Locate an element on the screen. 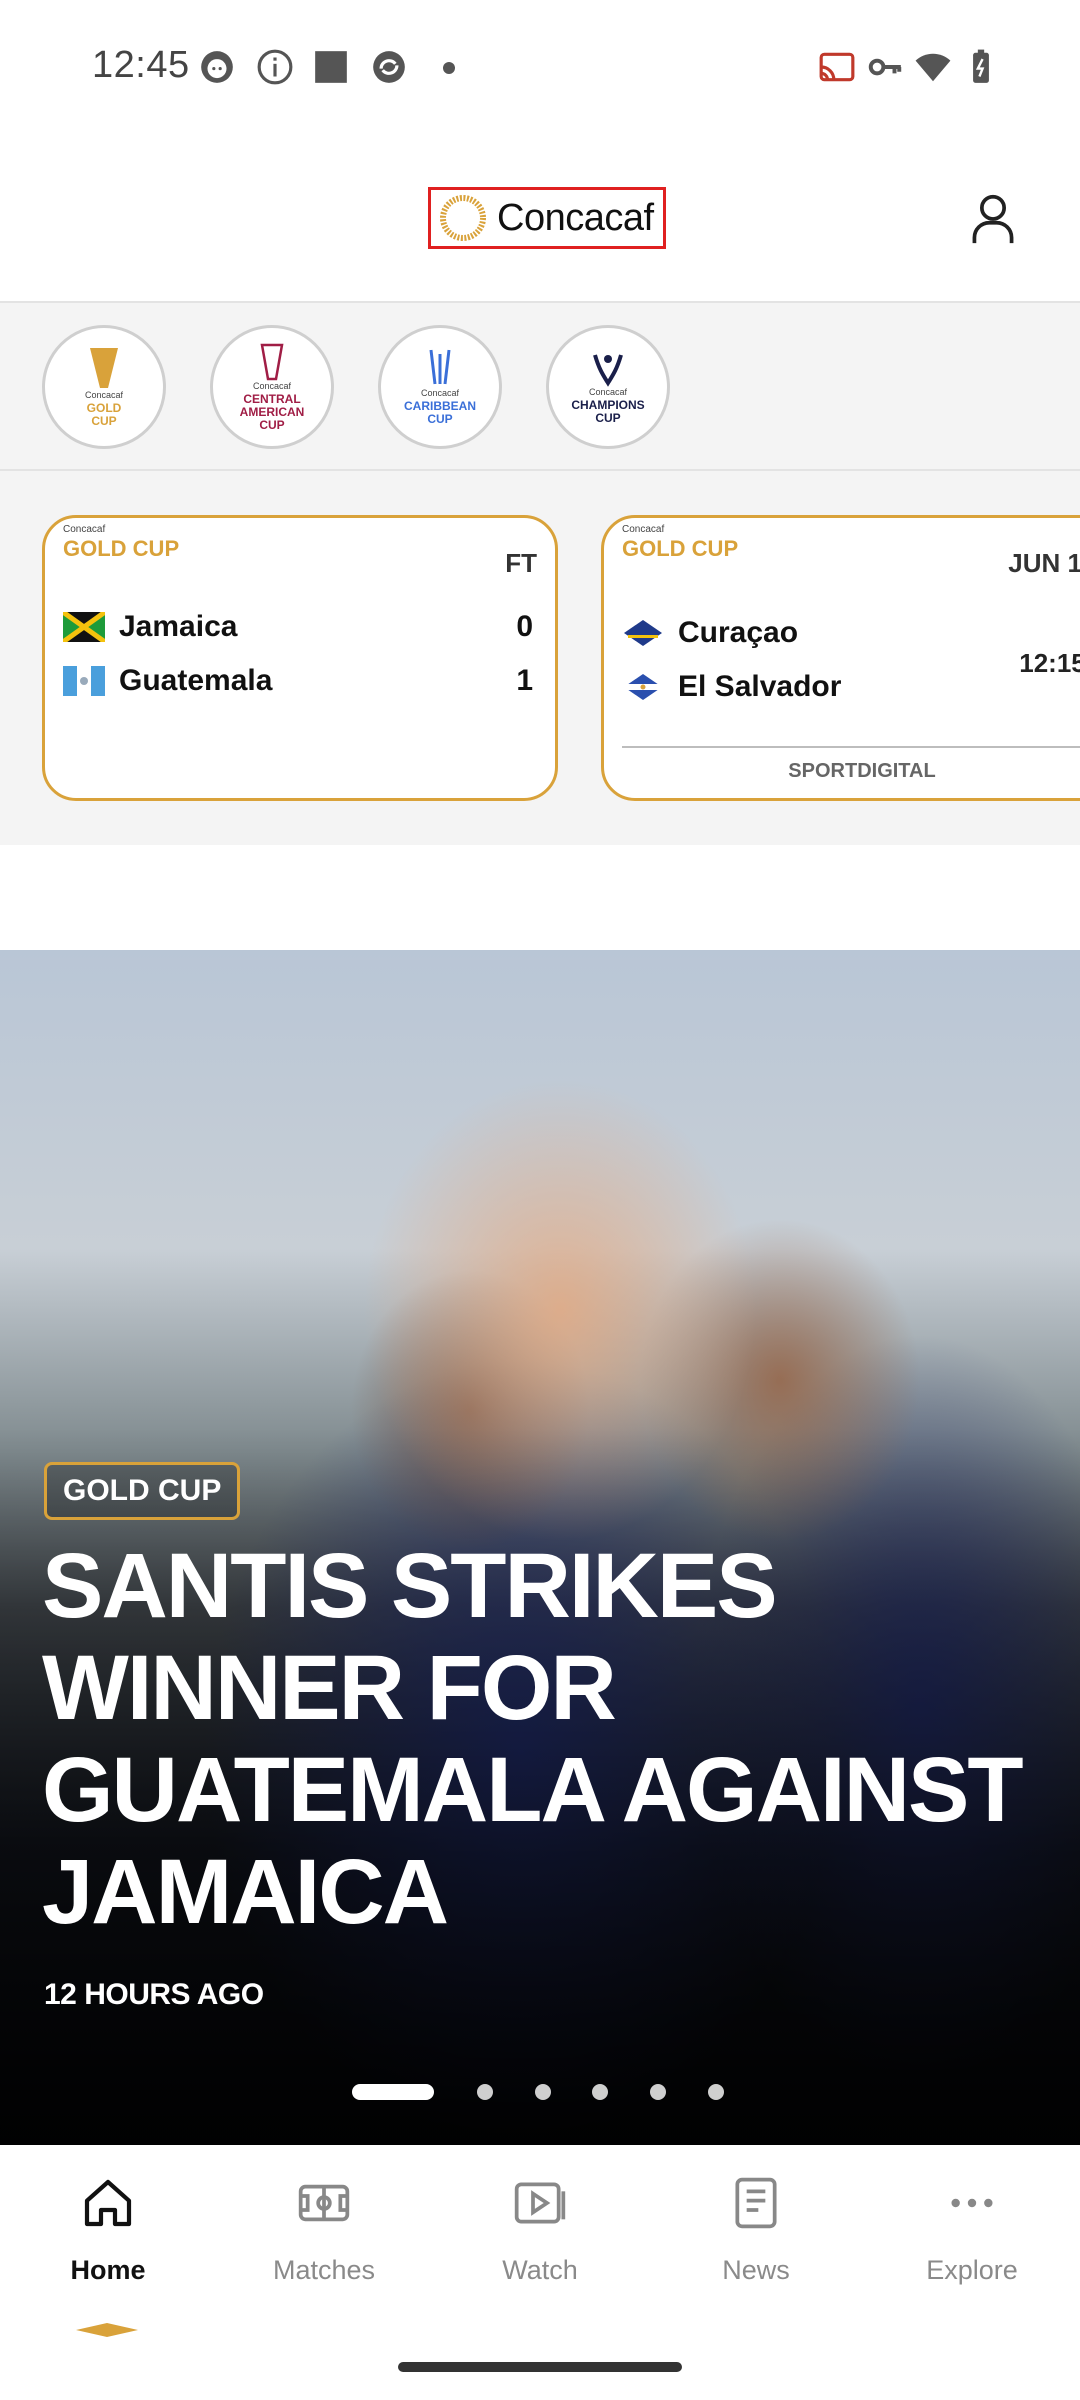 The width and height of the screenshot is (1080, 2400). nav-label: Explore is located at coordinates (972, 2270).